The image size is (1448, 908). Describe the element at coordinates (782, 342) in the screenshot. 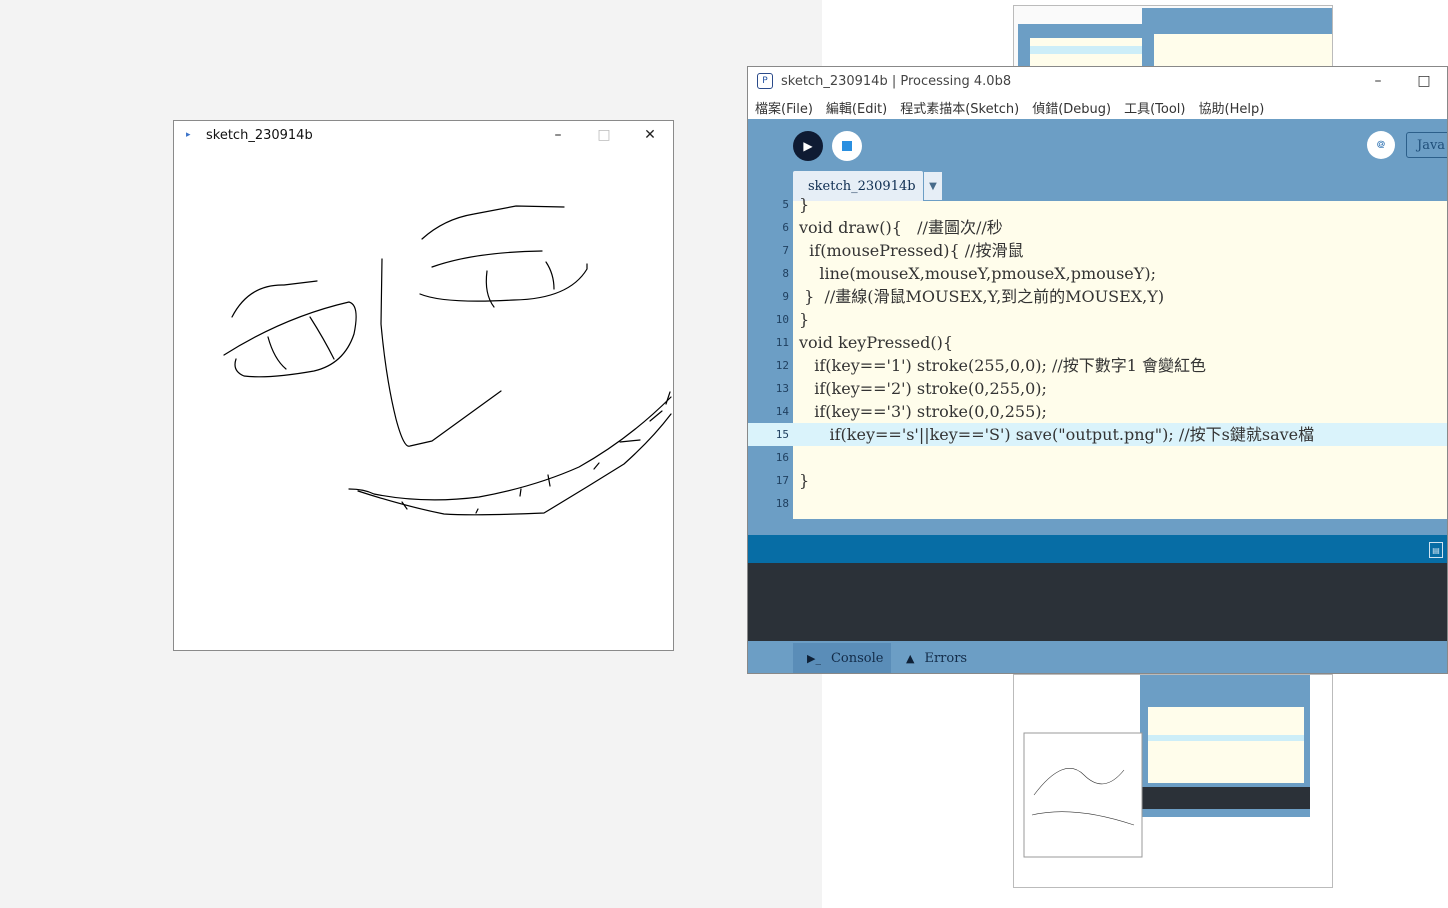

I see `line-number: 11` at that location.